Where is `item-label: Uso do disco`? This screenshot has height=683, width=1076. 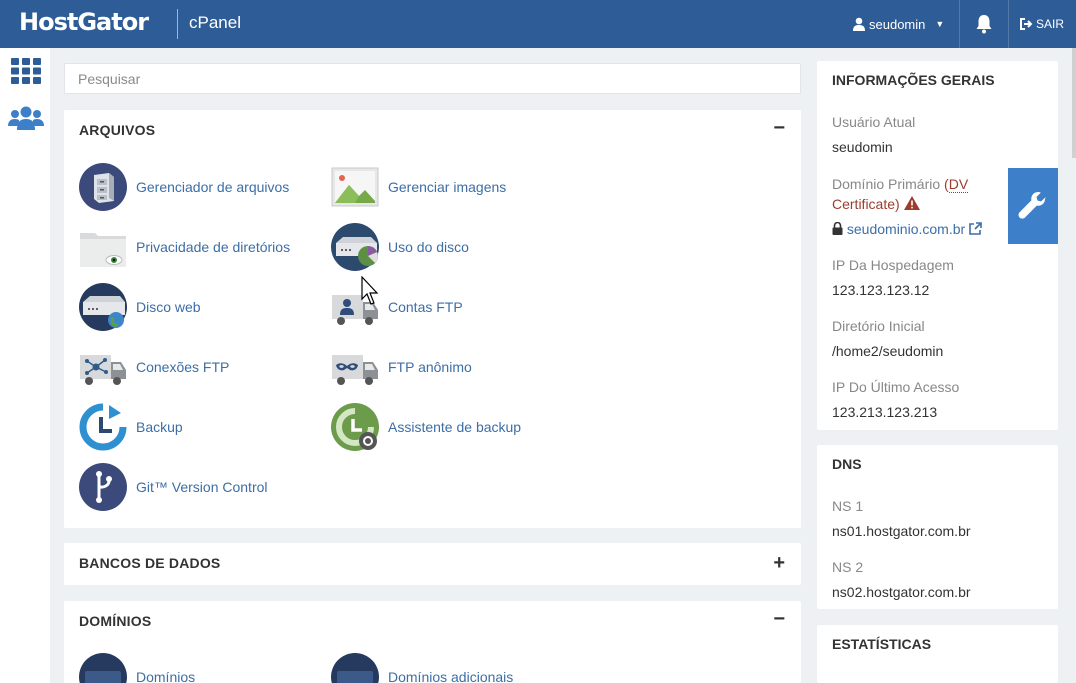
item-label: Uso do disco is located at coordinates (428, 247).